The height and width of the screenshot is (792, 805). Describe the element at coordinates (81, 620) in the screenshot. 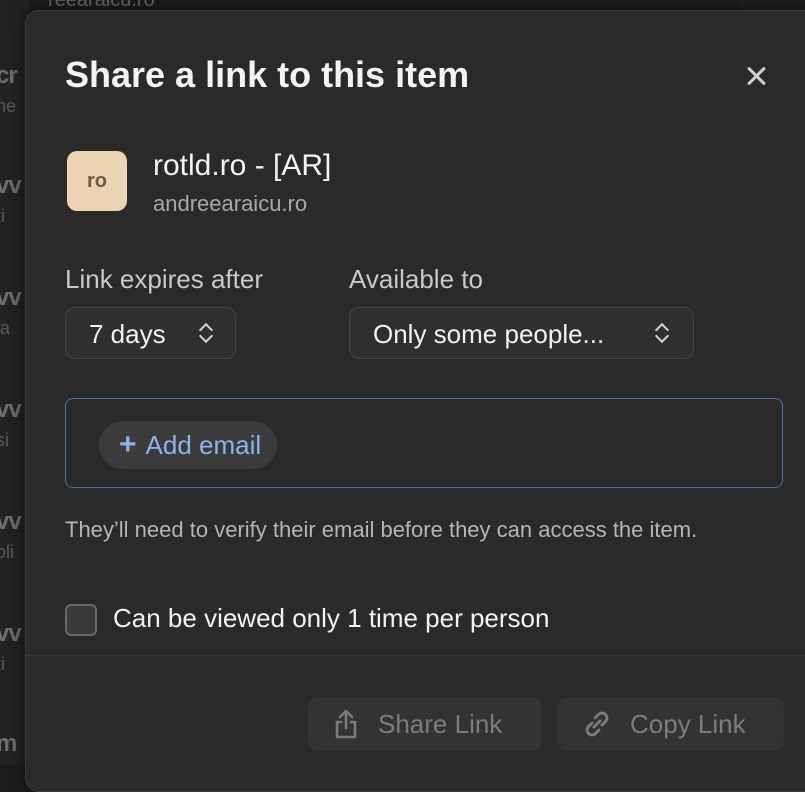

I see `view-once-checkbox` at that location.